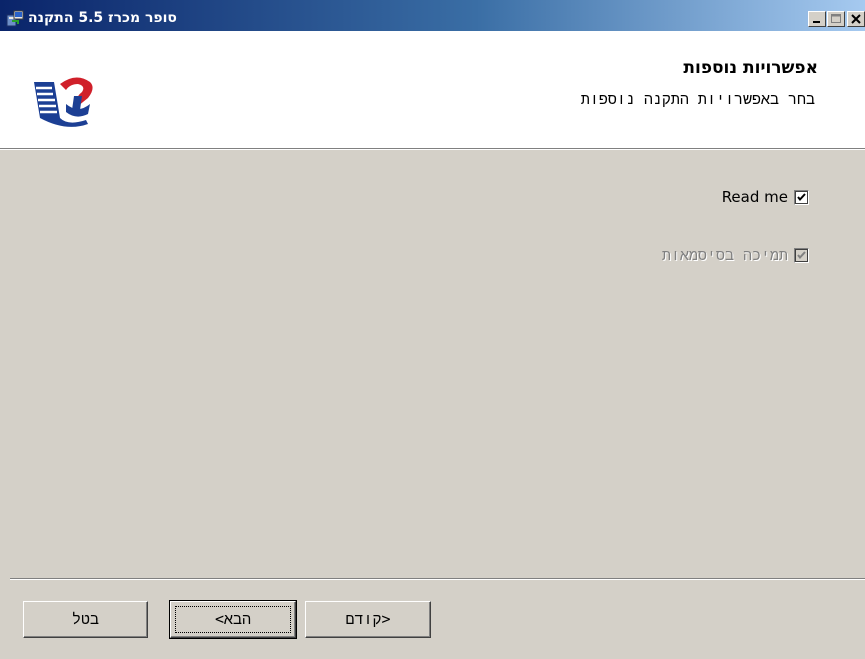 This screenshot has height=659, width=865. Describe the element at coordinates (102, 18) in the screenshot. I see `window-title: סופר מכרז 5.5 התקנה` at that location.